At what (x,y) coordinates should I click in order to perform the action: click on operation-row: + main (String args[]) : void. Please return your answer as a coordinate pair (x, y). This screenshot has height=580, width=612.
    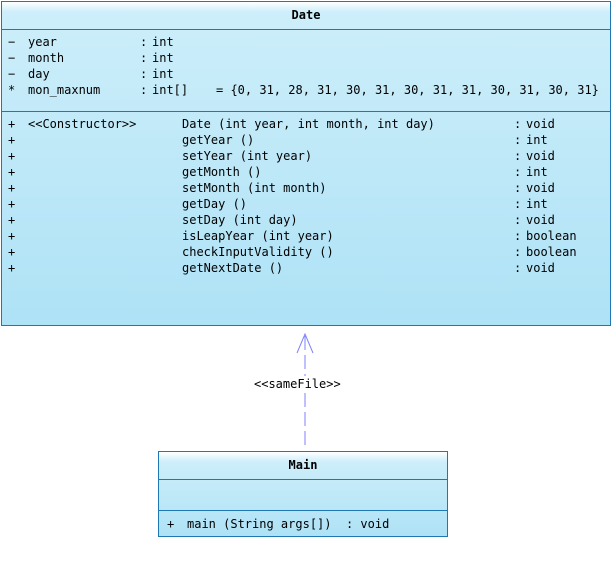
    Looking at the image, I should click on (303, 524).